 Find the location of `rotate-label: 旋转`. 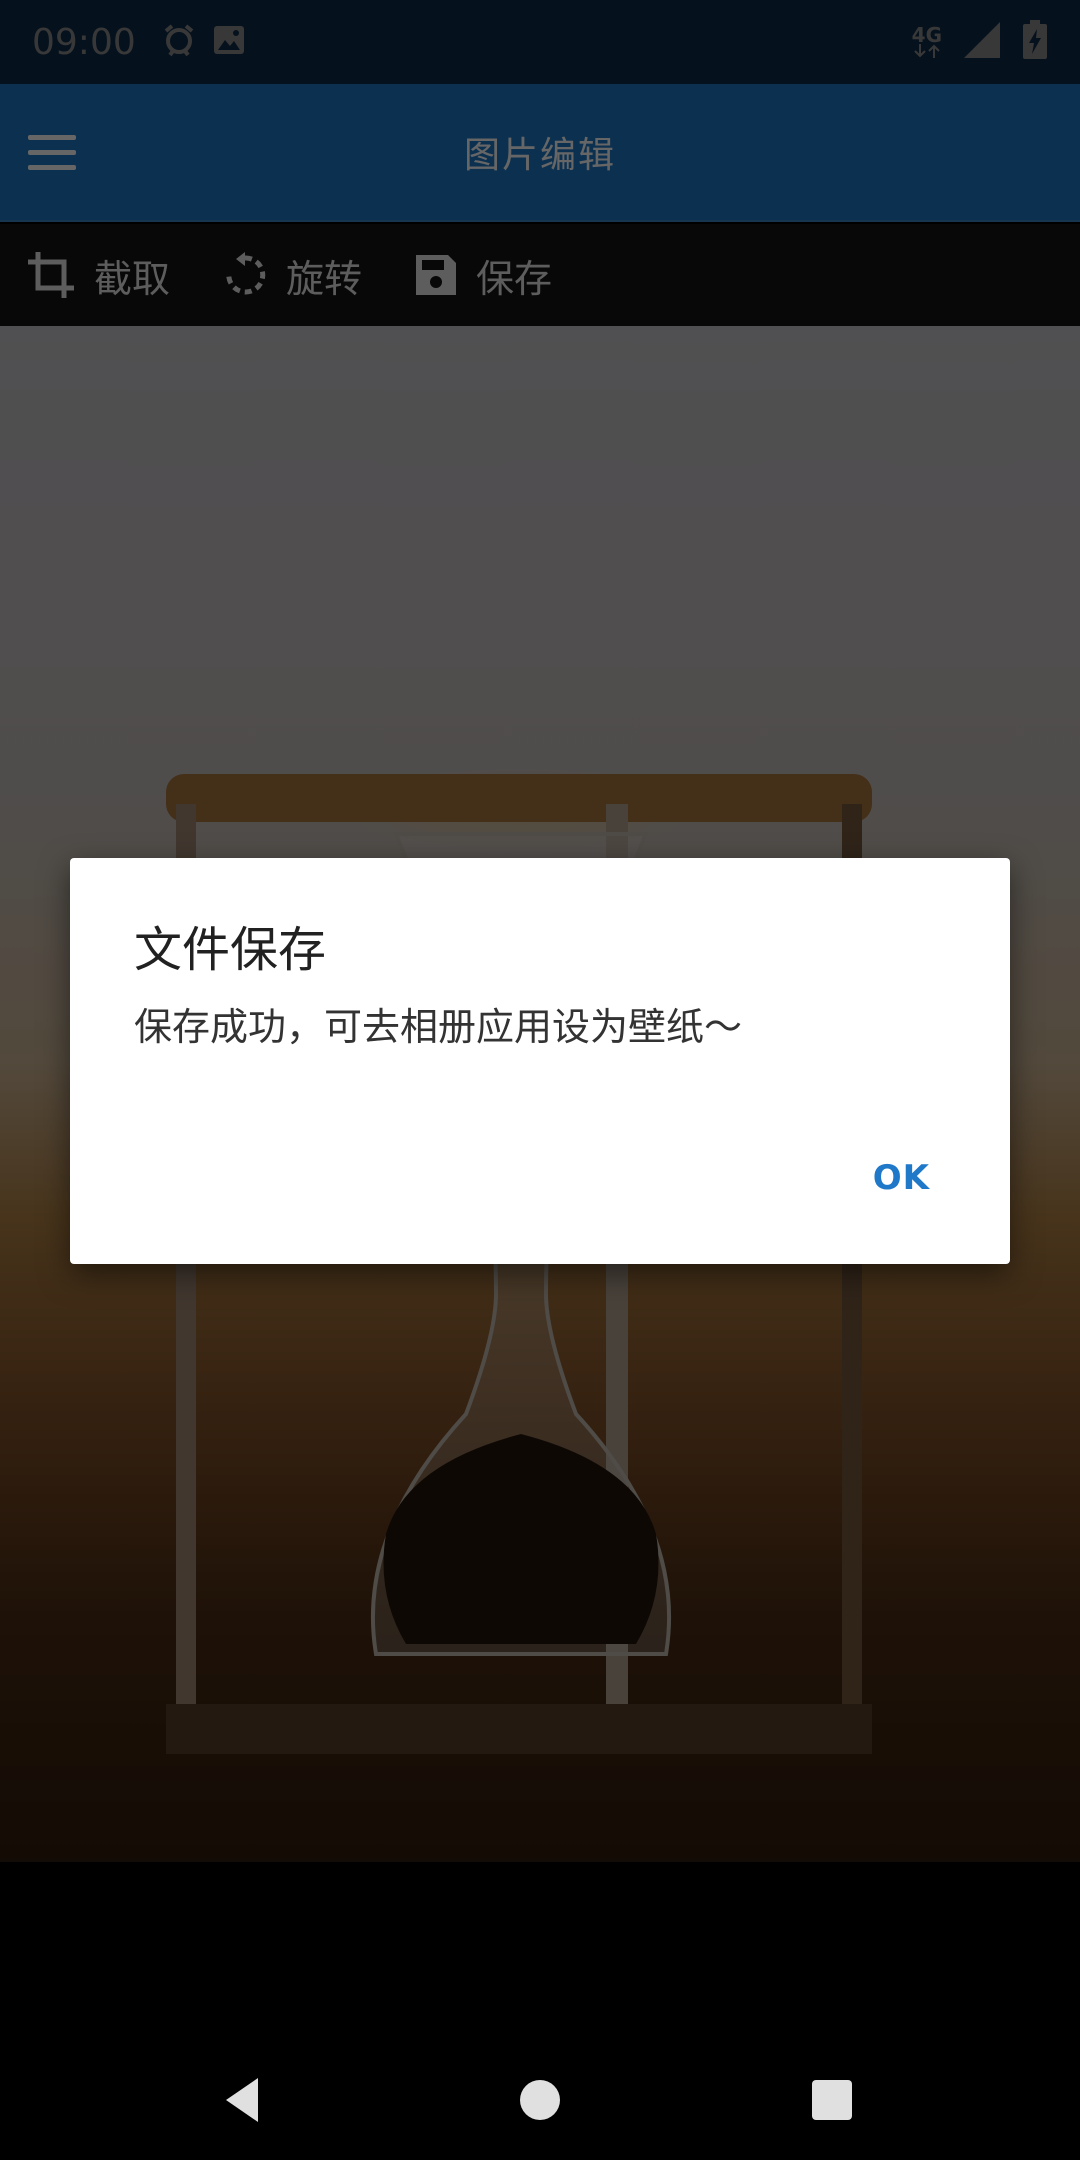

rotate-label: 旋转 is located at coordinates (324, 278).